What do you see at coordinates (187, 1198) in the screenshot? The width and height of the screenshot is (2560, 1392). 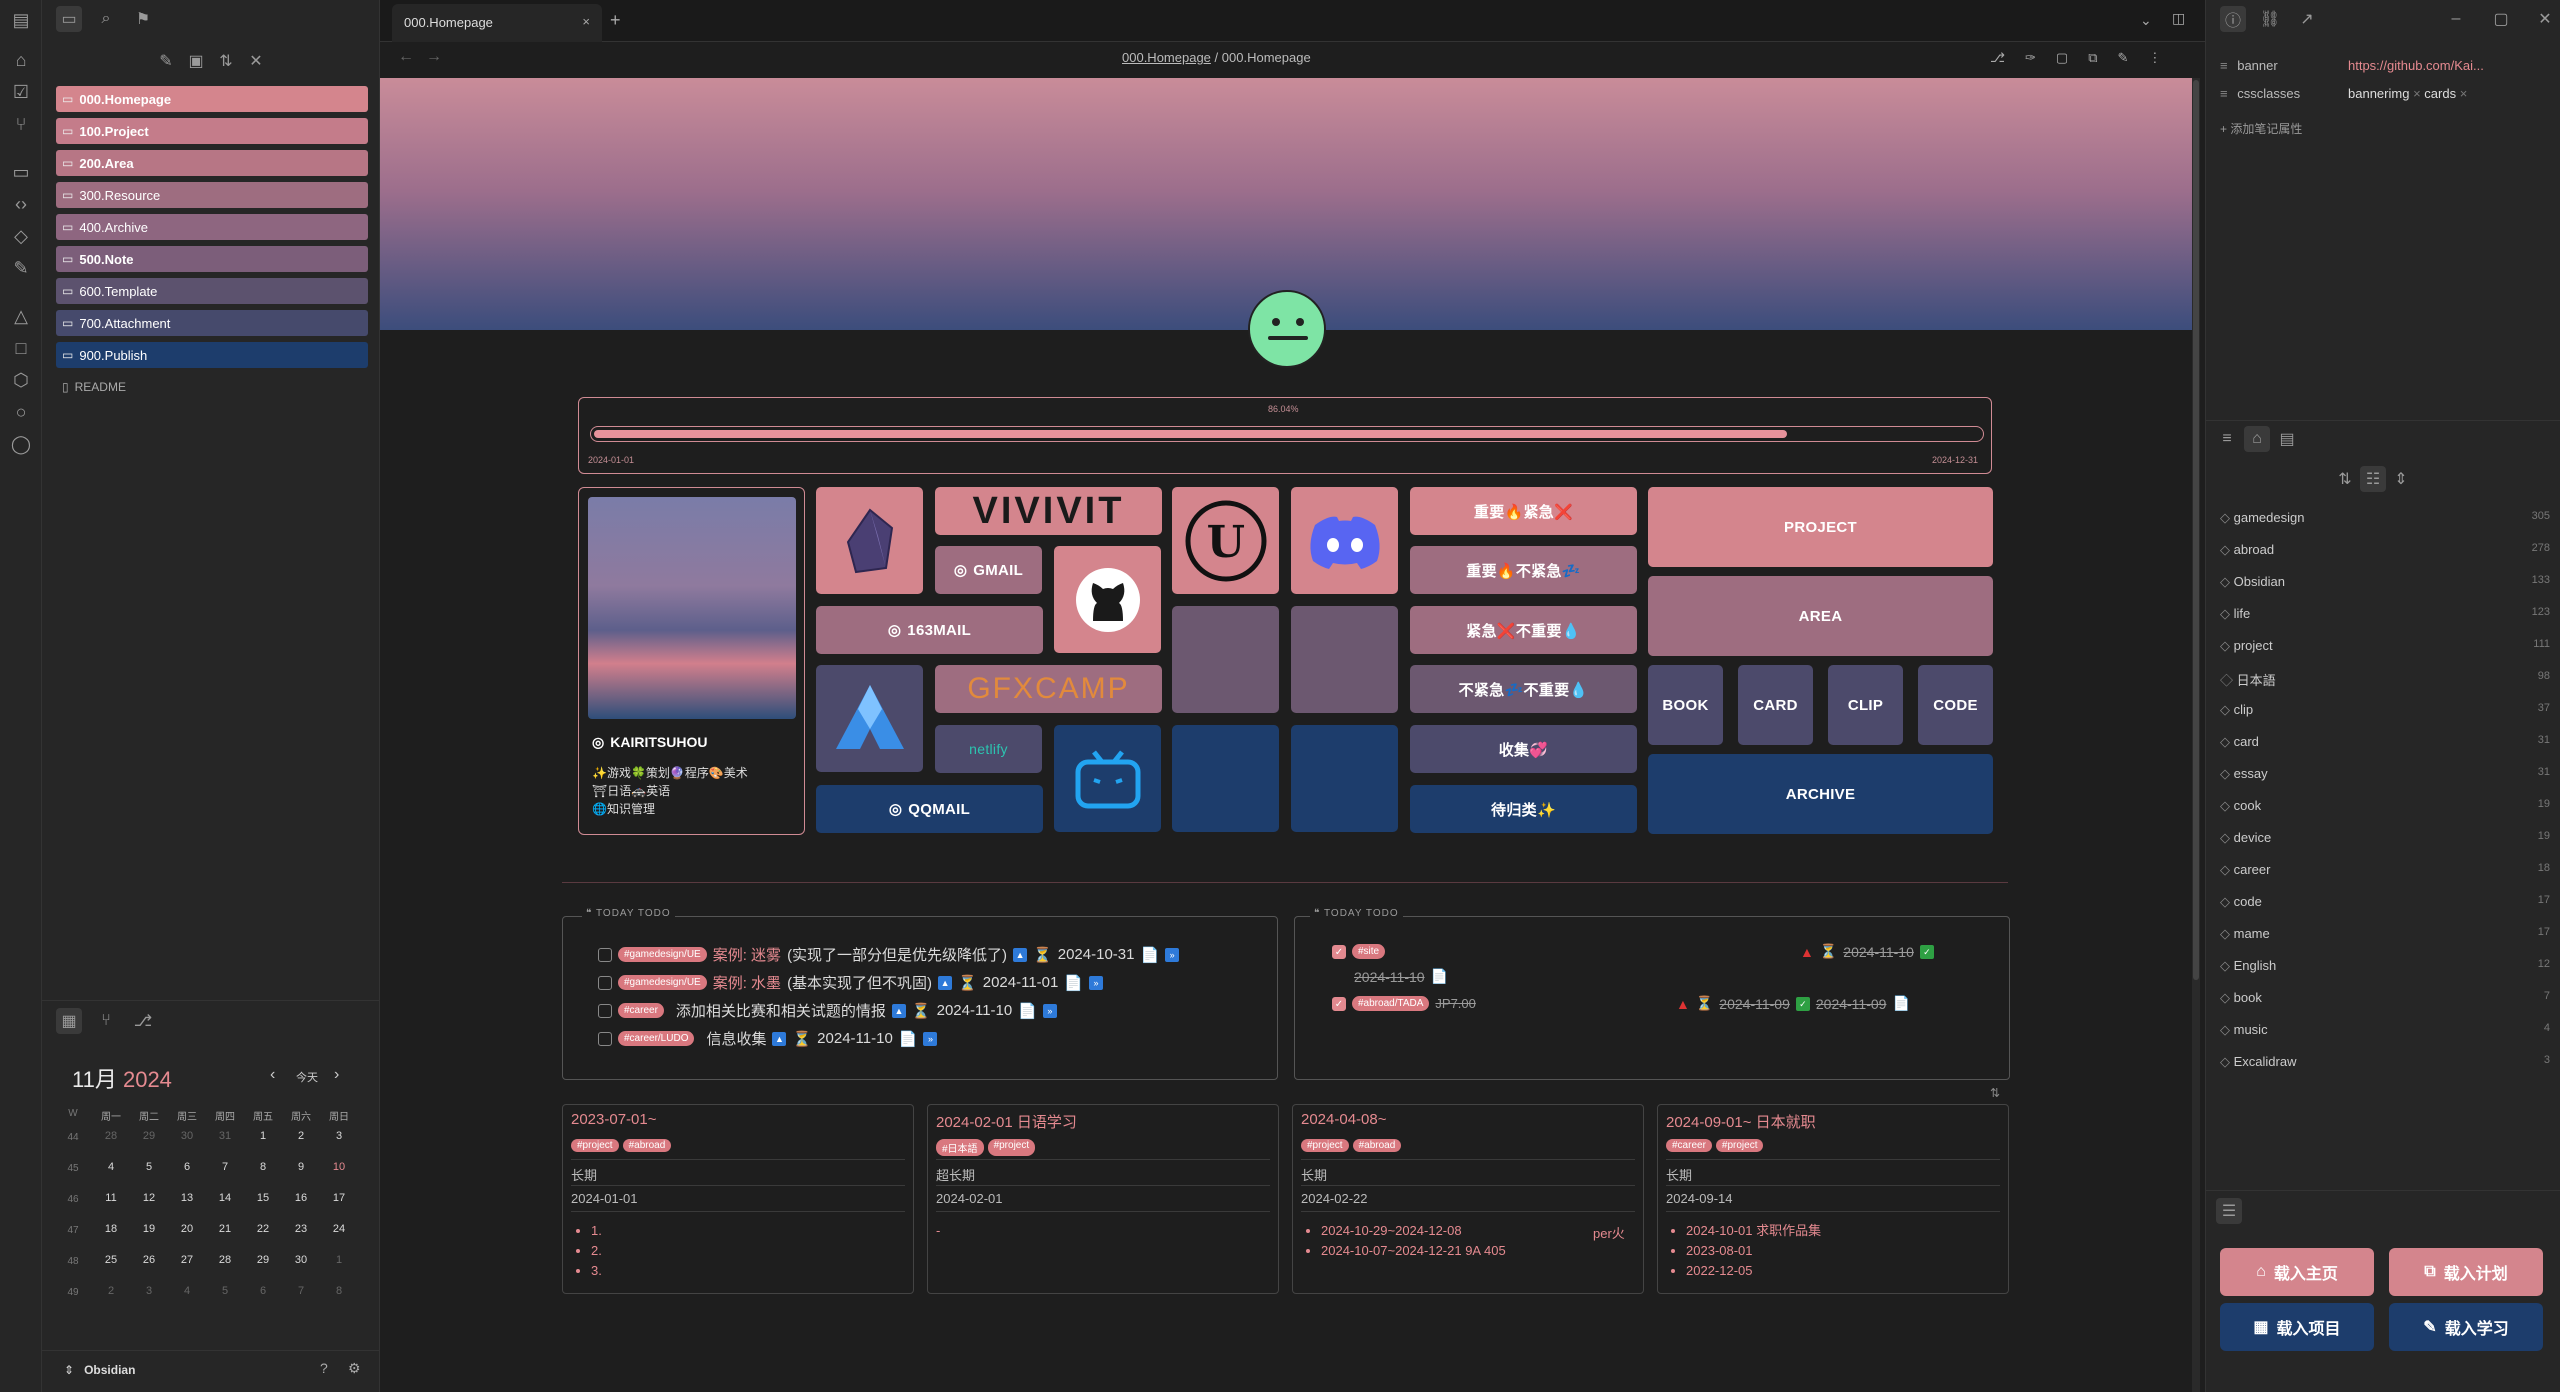 I see `calendar-day: 13` at bounding box center [187, 1198].